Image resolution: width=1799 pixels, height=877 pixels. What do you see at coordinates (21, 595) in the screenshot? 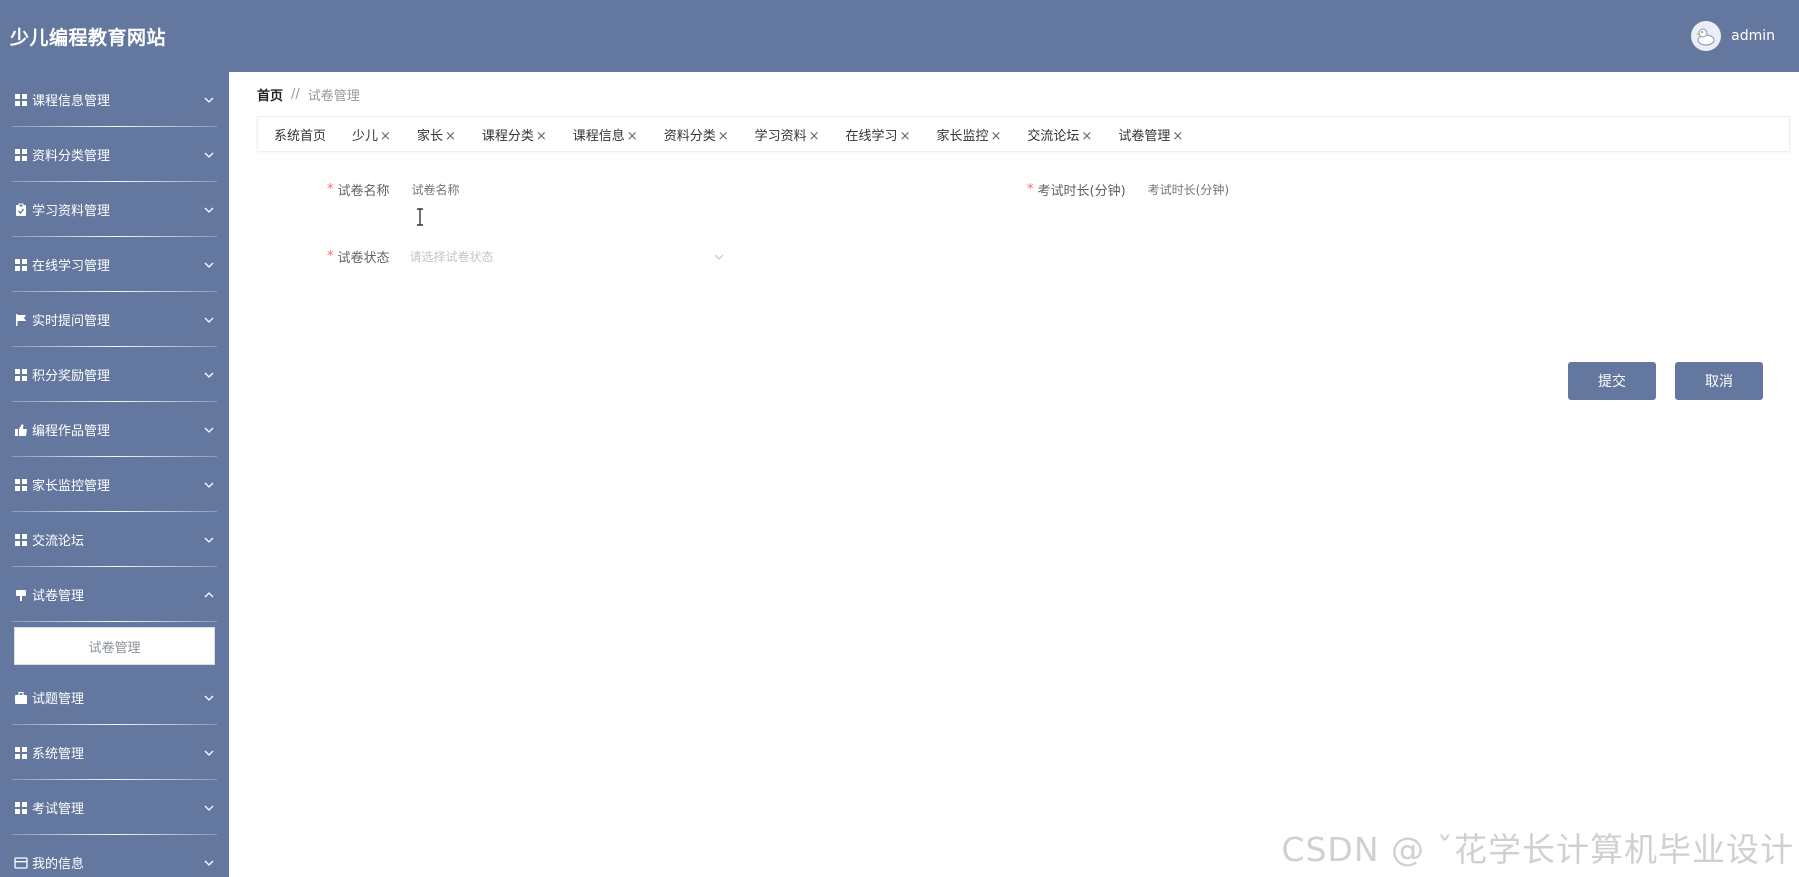
I see `pin-icon` at bounding box center [21, 595].